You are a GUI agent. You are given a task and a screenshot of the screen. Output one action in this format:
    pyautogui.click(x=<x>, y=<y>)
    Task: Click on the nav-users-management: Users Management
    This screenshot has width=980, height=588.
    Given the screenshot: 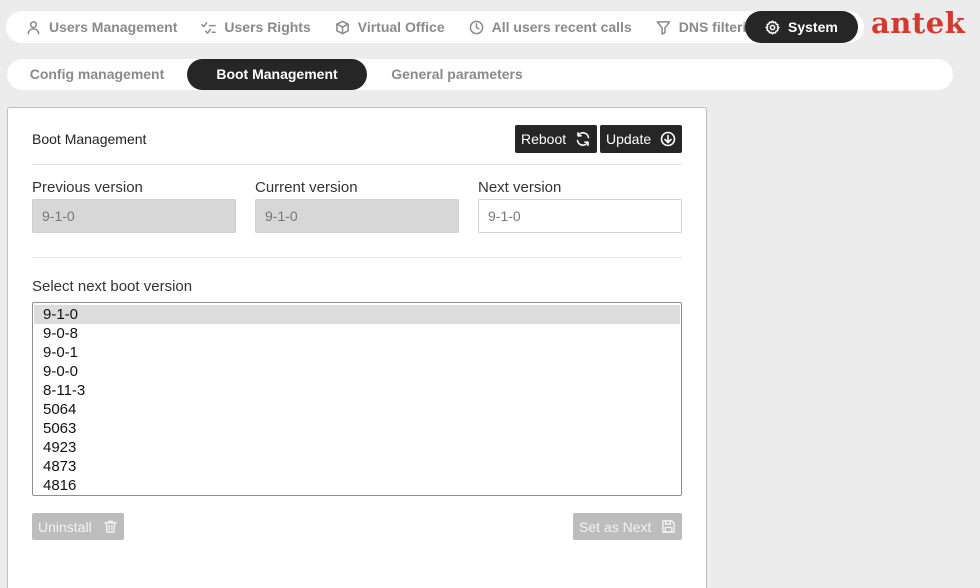 What is the action you would take?
    pyautogui.click(x=101, y=27)
    